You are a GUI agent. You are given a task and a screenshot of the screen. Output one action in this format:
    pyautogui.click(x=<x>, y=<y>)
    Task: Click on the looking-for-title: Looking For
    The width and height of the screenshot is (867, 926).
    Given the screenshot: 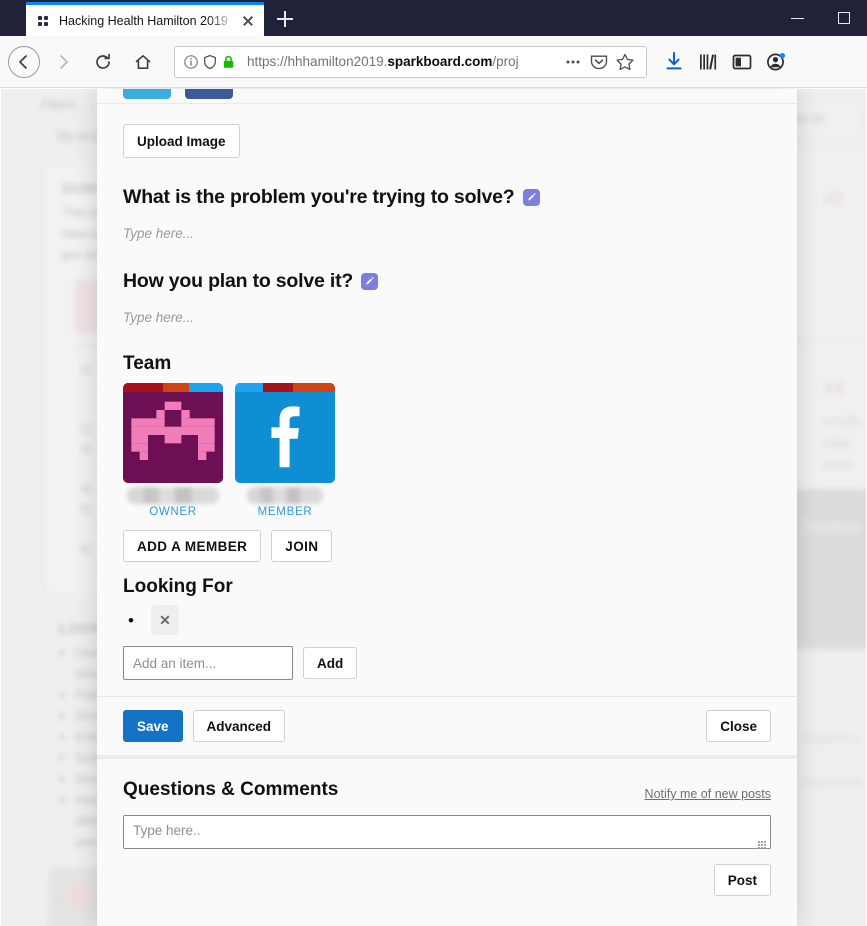 What is the action you would take?
    pyautogui.click(x=178, y=586)
    